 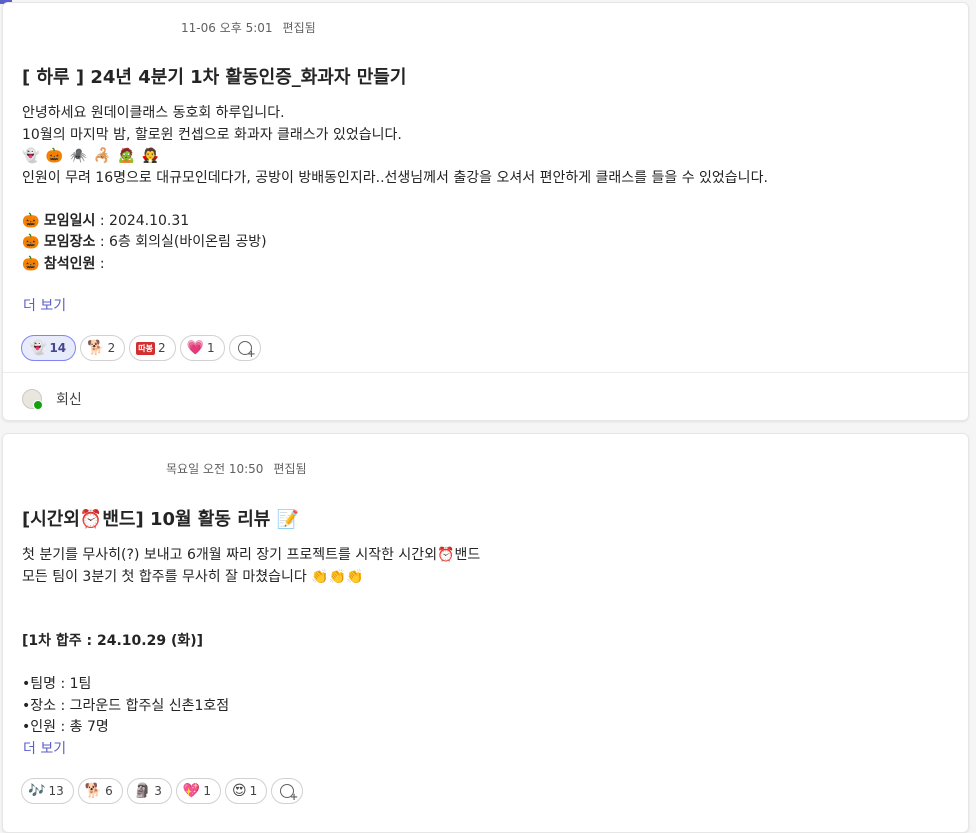 I want to click on message-title: [시간외⏰밴드] 10월 활동 리뷰 📝, so click(x=160, y=518).